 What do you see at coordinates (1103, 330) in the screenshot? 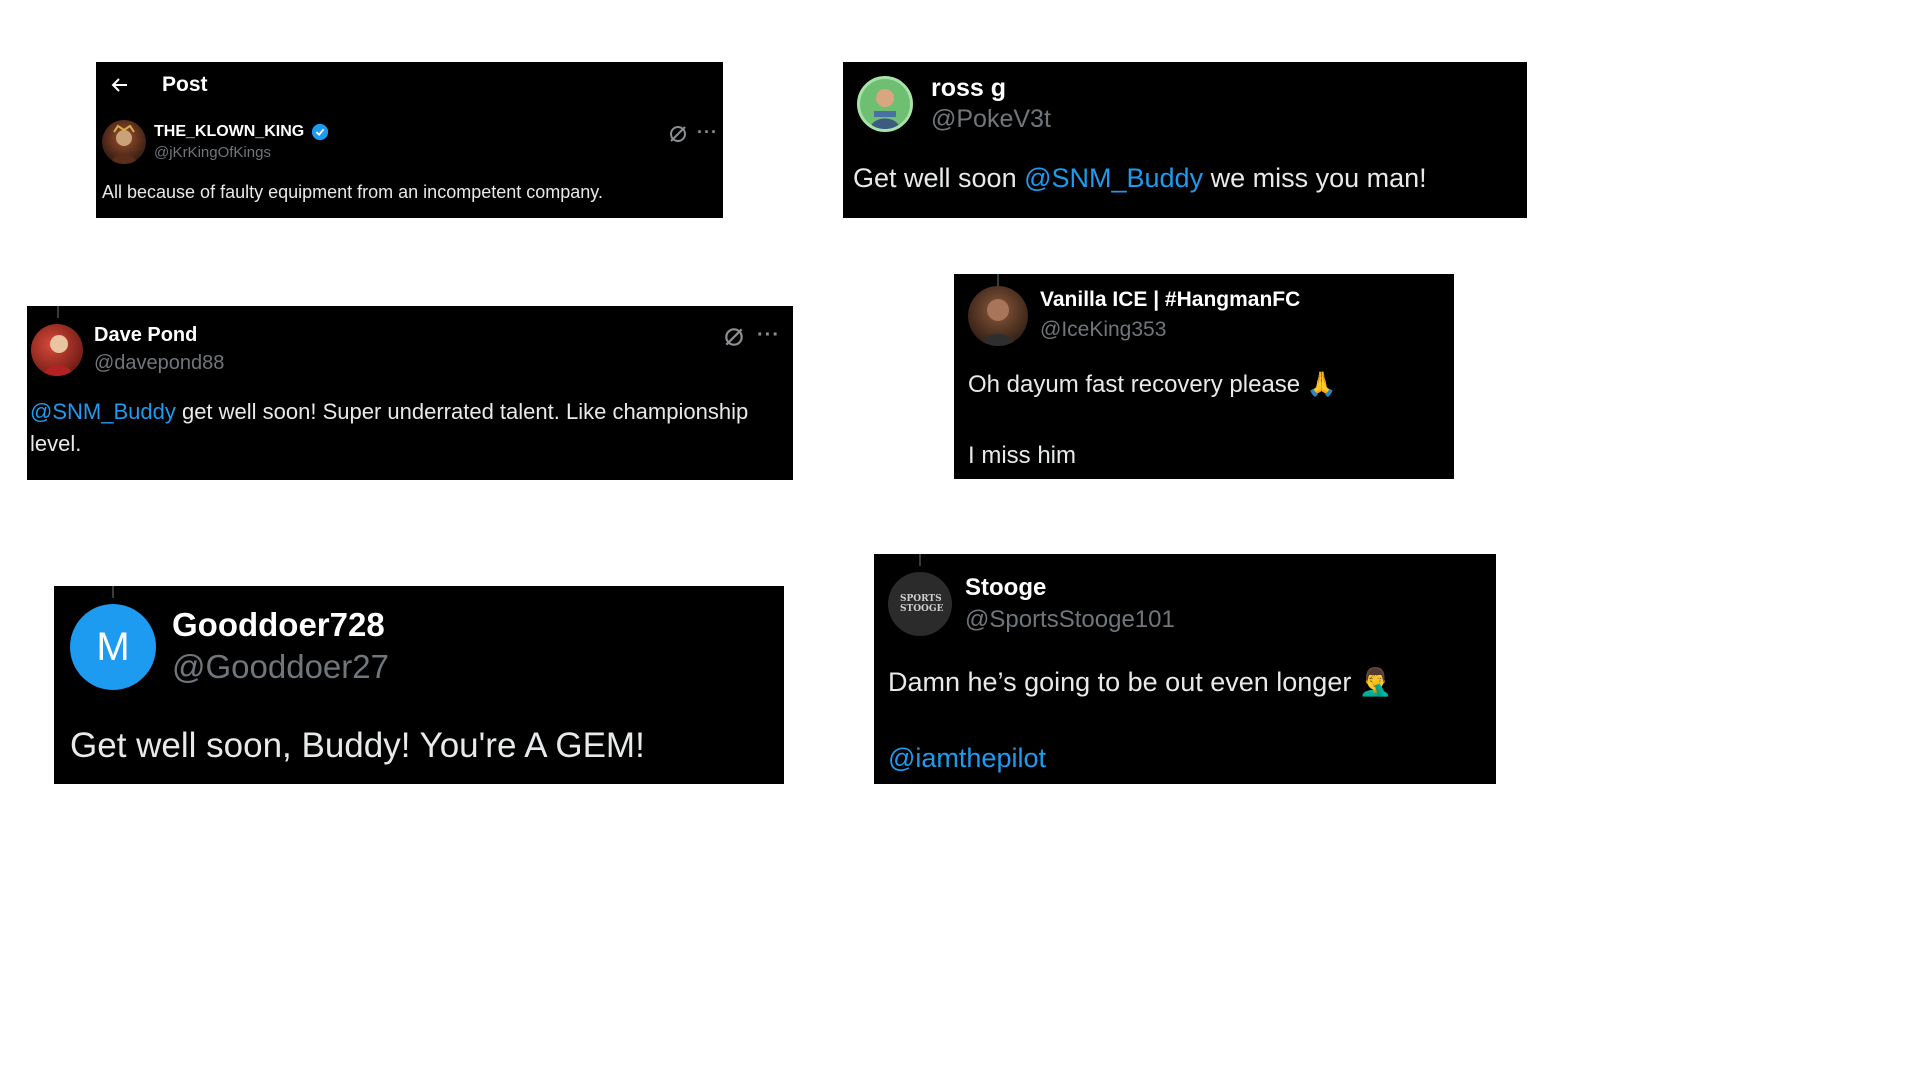
I see `username-handle: @IceKing353` at bounding box center [1103, 330].